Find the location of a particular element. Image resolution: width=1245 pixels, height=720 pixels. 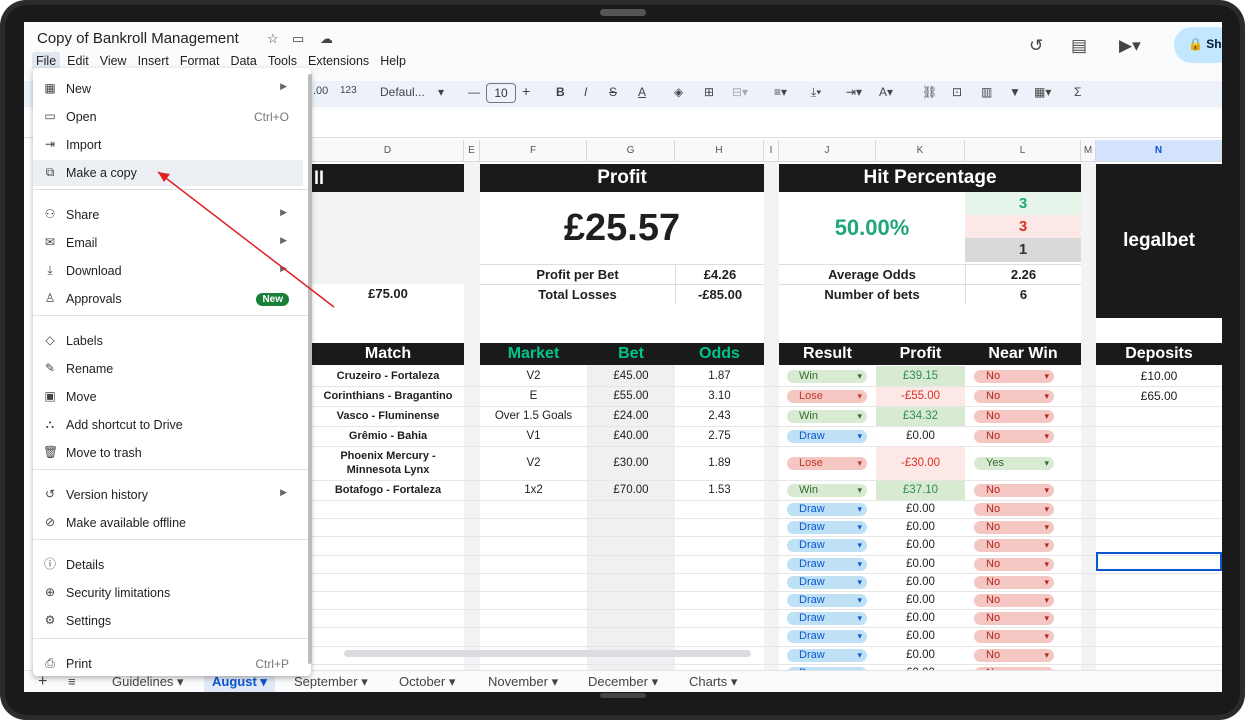

tablet-camera-notch is located at coordinates (623, 12).